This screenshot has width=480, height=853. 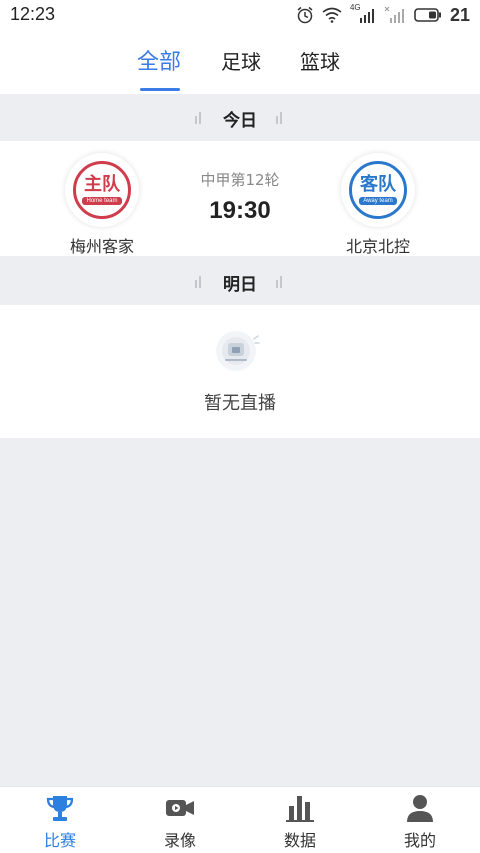 I want to click on section-header-tomorrow: 明日, so click(x=240, y=281).